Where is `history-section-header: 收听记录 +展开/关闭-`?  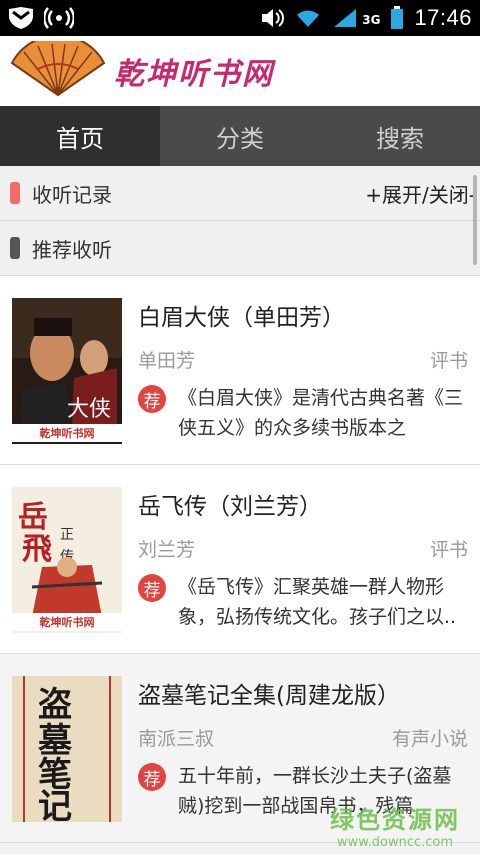
history-section-header: 收听记录 +展开/关闭- is located at coordinates (240, 193).